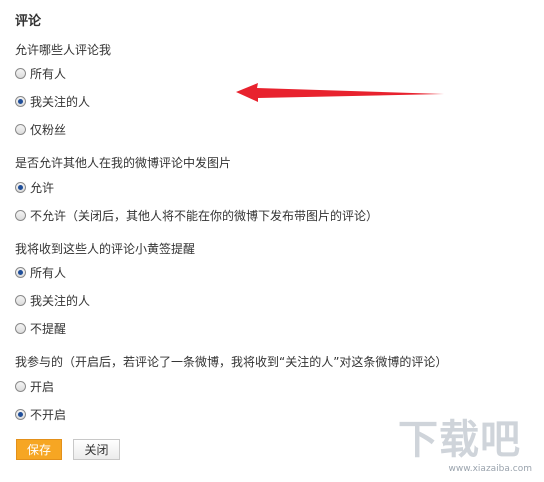 This screenshot has height=482, width=544. Describe the element at coordinates (459, 440) in the screenshot. I see `watermark-logo-text: 下载吧` at that location.